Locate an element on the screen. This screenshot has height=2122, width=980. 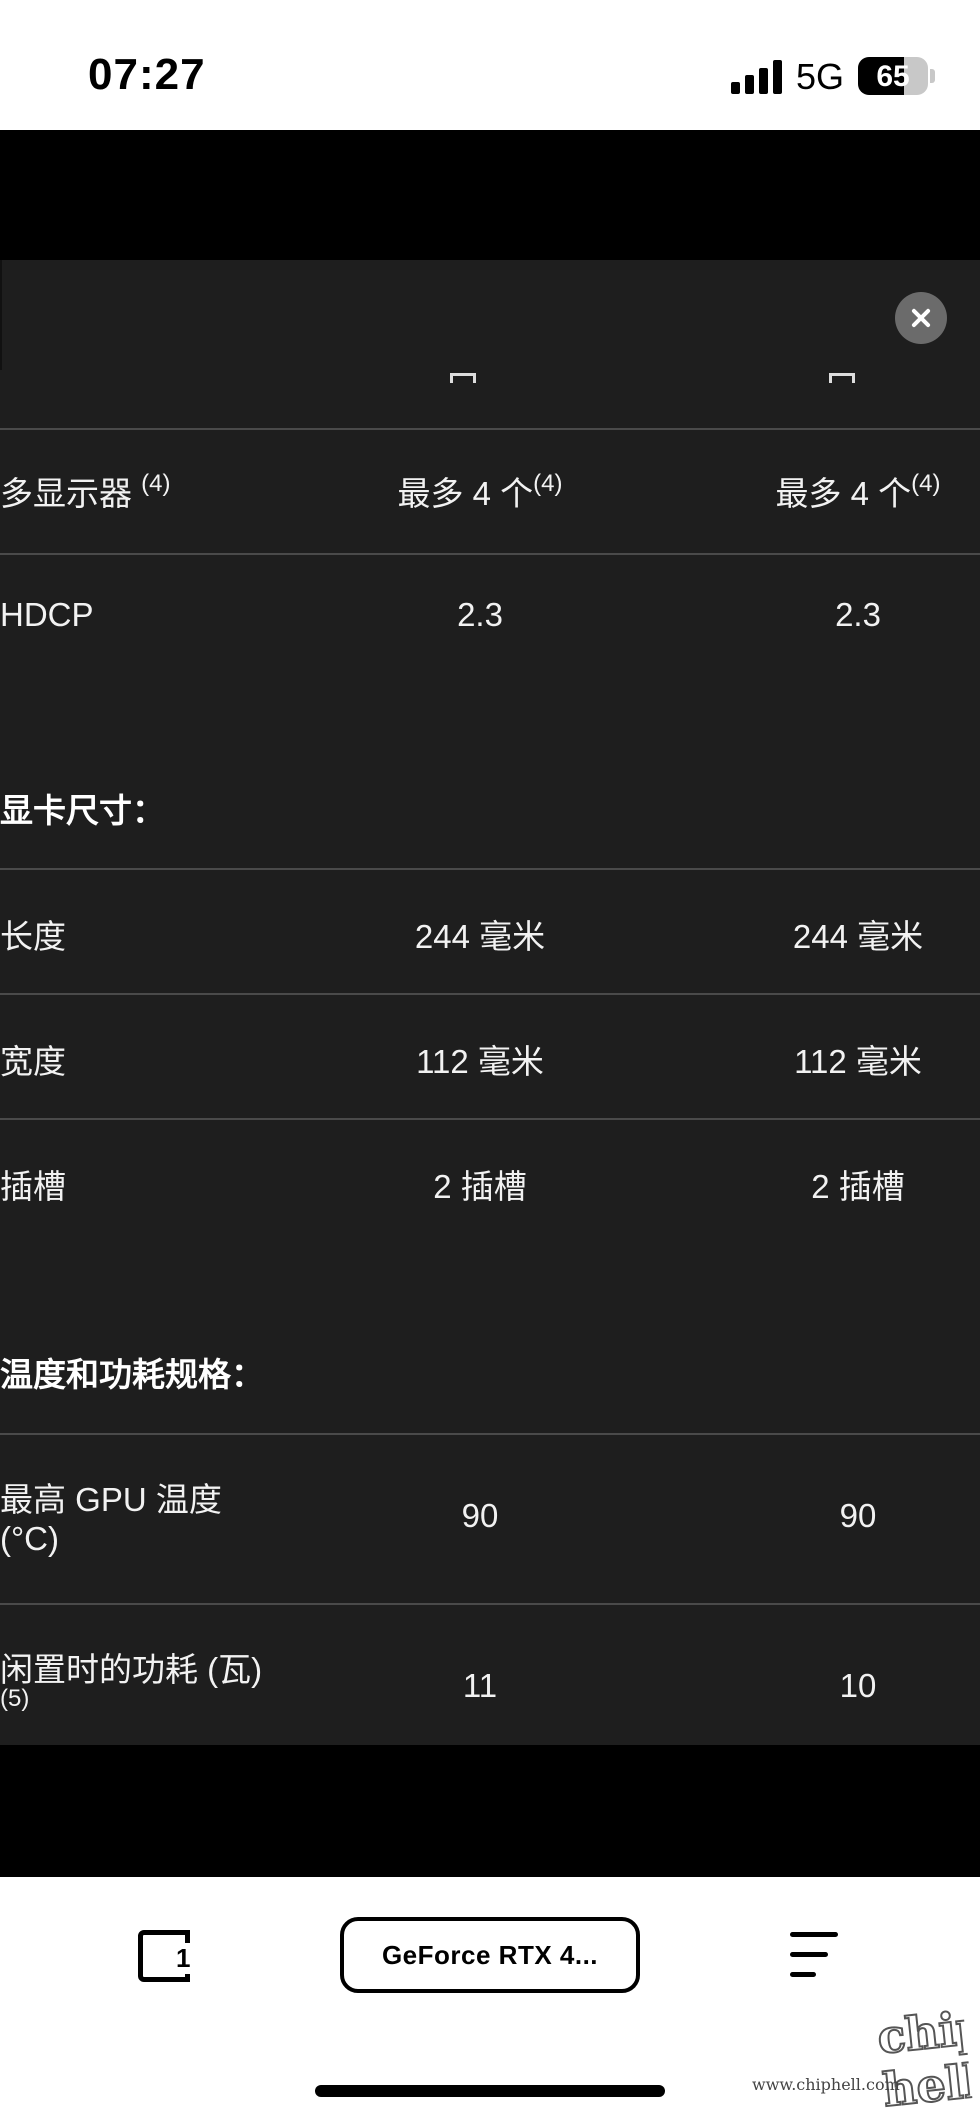
page-footer-area is located at coordinates (490, 1811).